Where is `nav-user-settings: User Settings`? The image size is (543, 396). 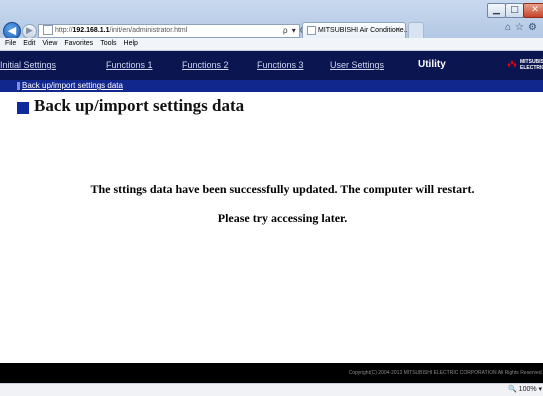
nav-user-settings: User Settings is located at coordinates (357, 65).